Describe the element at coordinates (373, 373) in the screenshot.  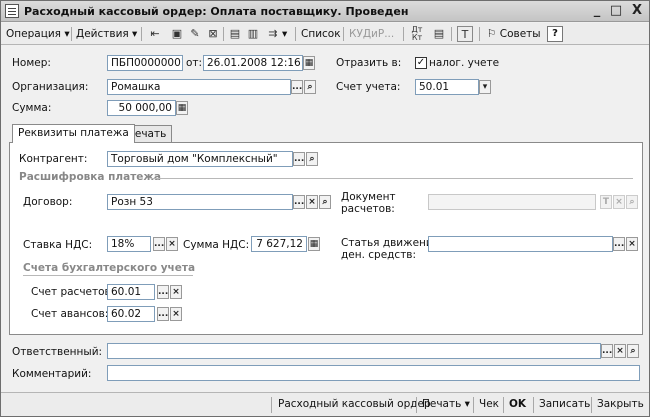
I see `comment-field` at that location.